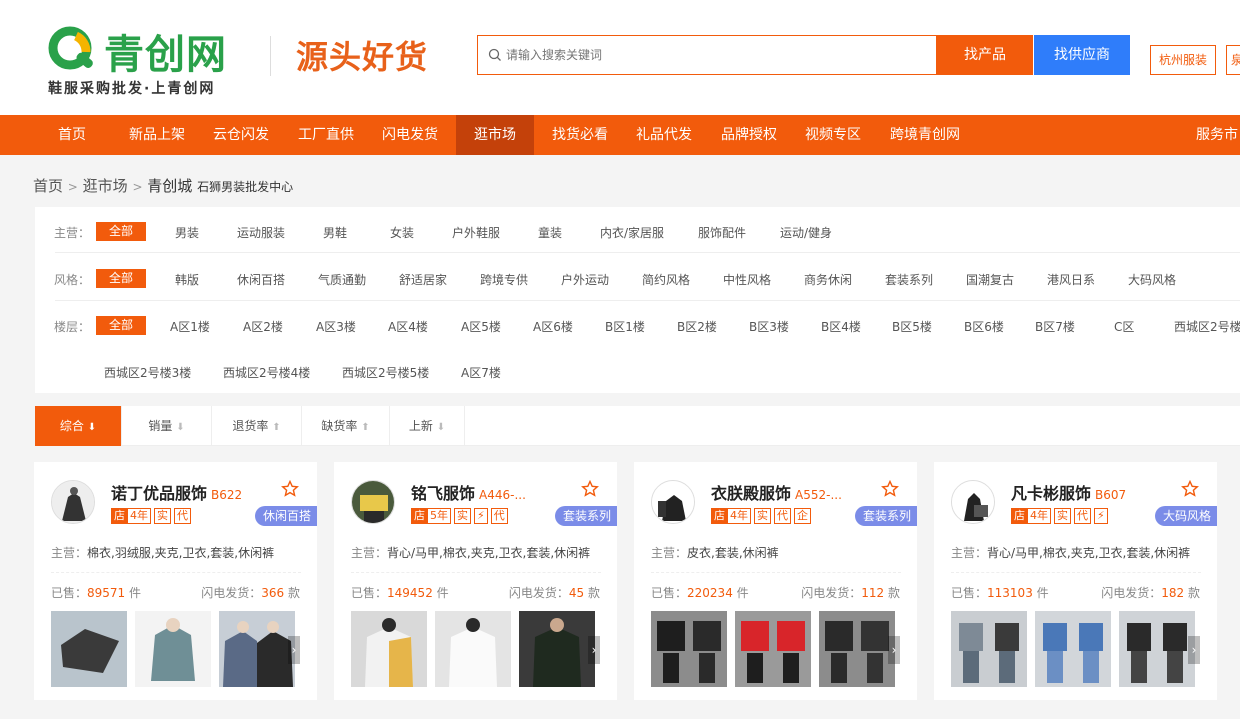 Image resolution: width=1240 pixels, height=719 pixels. I want to click on find-product-button: 找产品, so click(985, 55).